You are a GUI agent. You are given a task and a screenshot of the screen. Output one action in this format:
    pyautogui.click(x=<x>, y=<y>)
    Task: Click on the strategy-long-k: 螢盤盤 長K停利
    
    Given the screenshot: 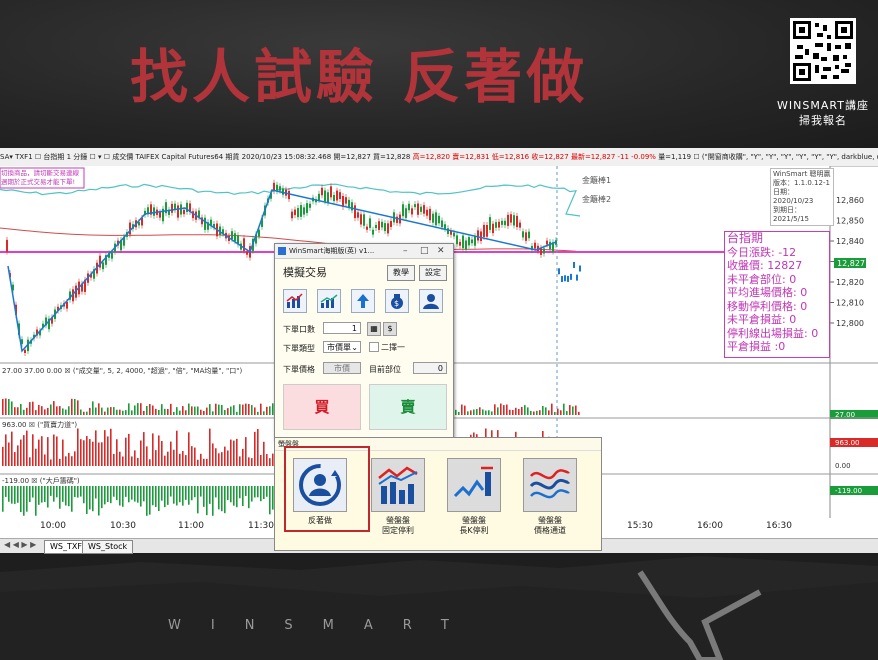 What is the action you would take?
    pyautogui.click(x=474, y=497)
    